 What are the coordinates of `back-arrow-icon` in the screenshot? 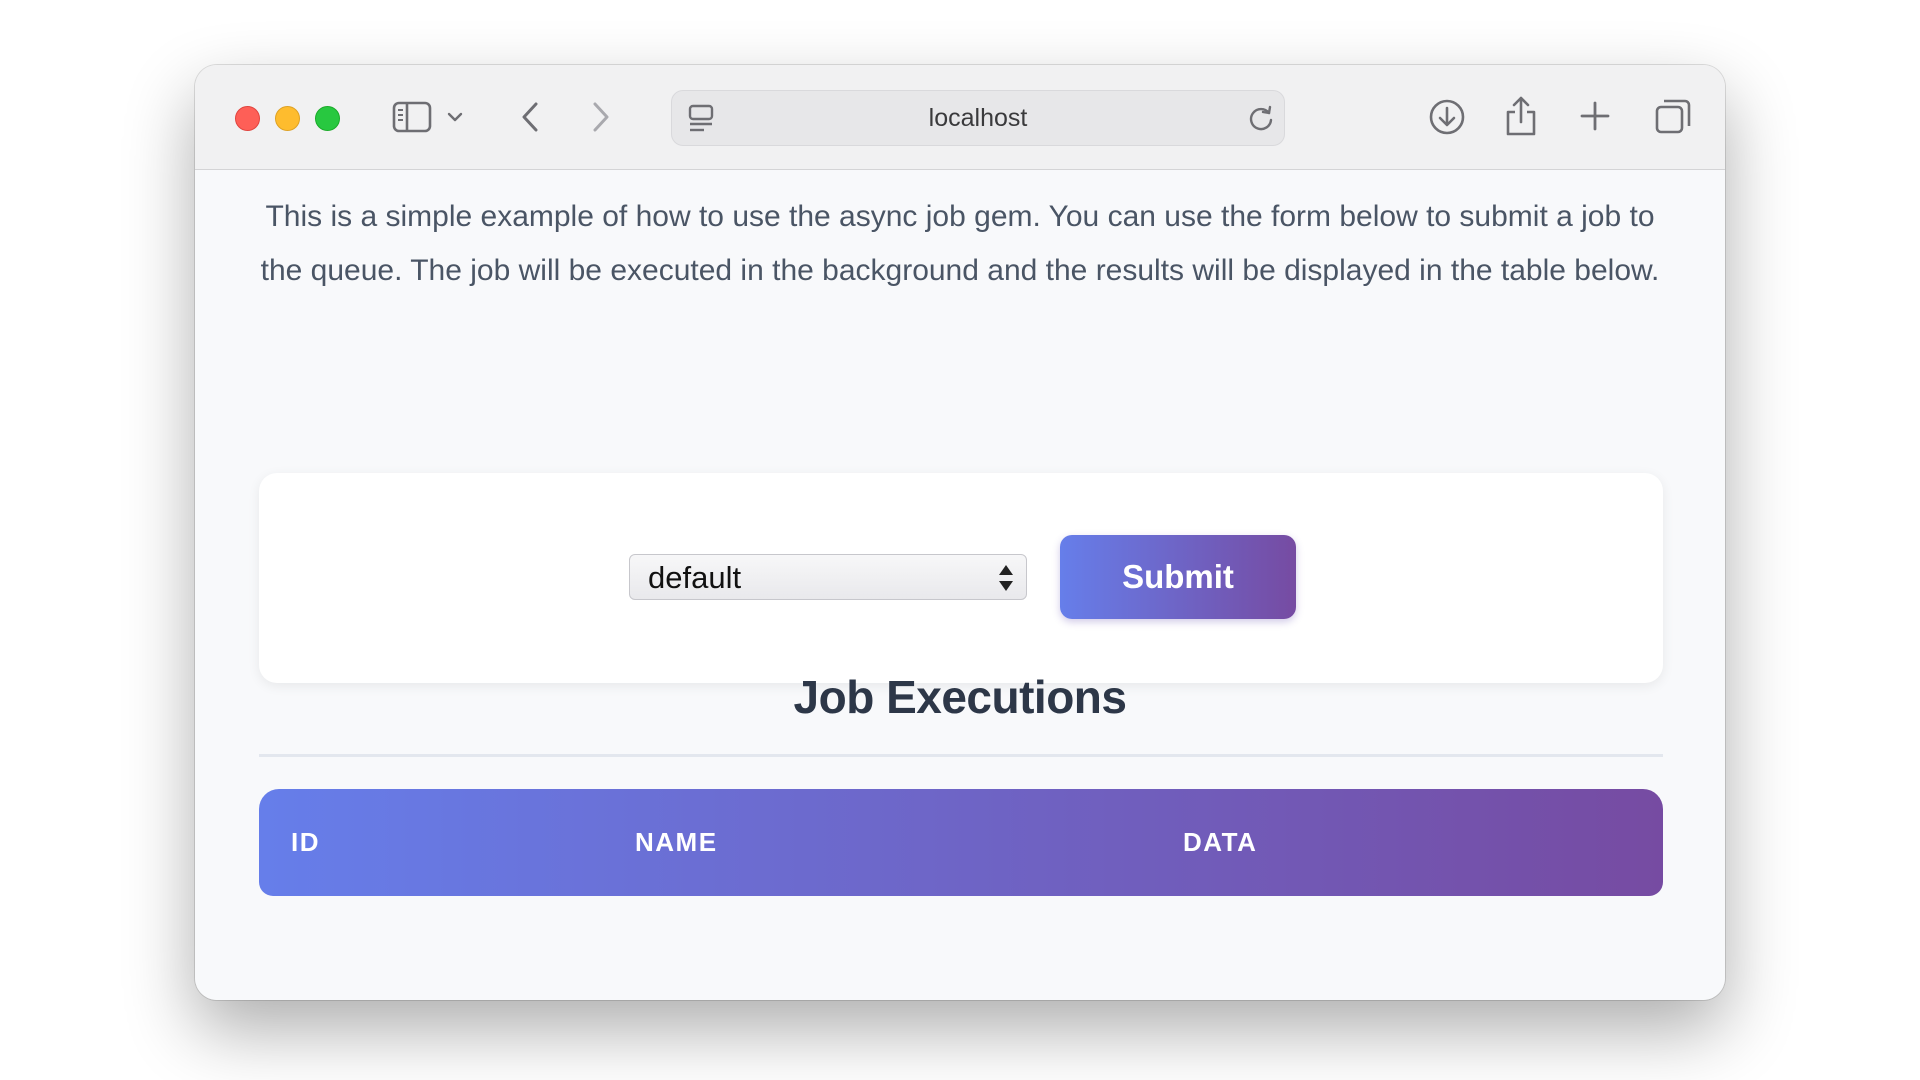 It's located at (530, 117).